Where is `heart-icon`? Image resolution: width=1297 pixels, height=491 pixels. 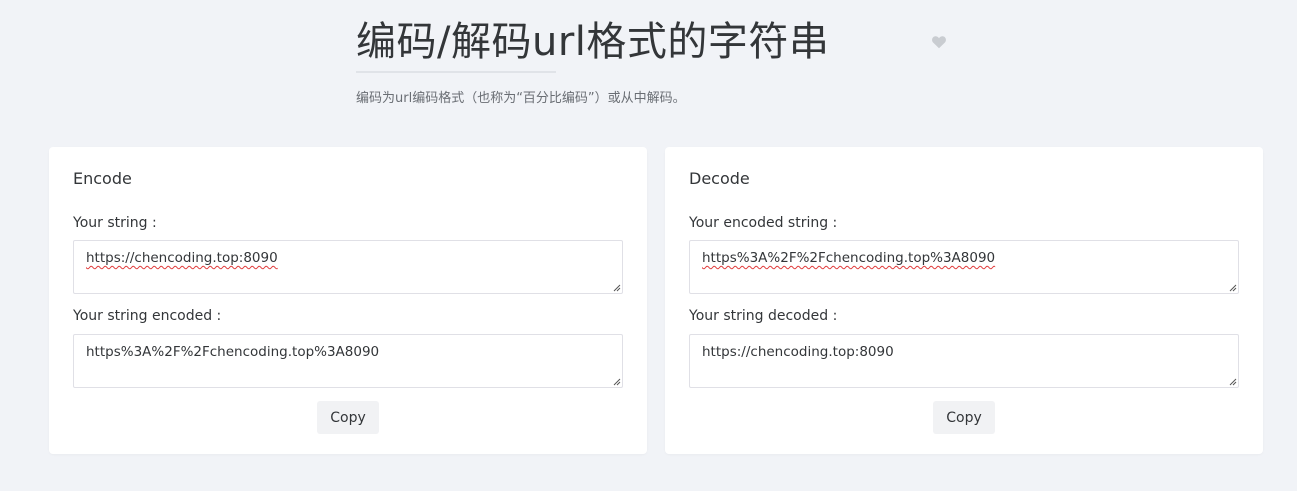
heart-icon is located at coordinates (939, 42).